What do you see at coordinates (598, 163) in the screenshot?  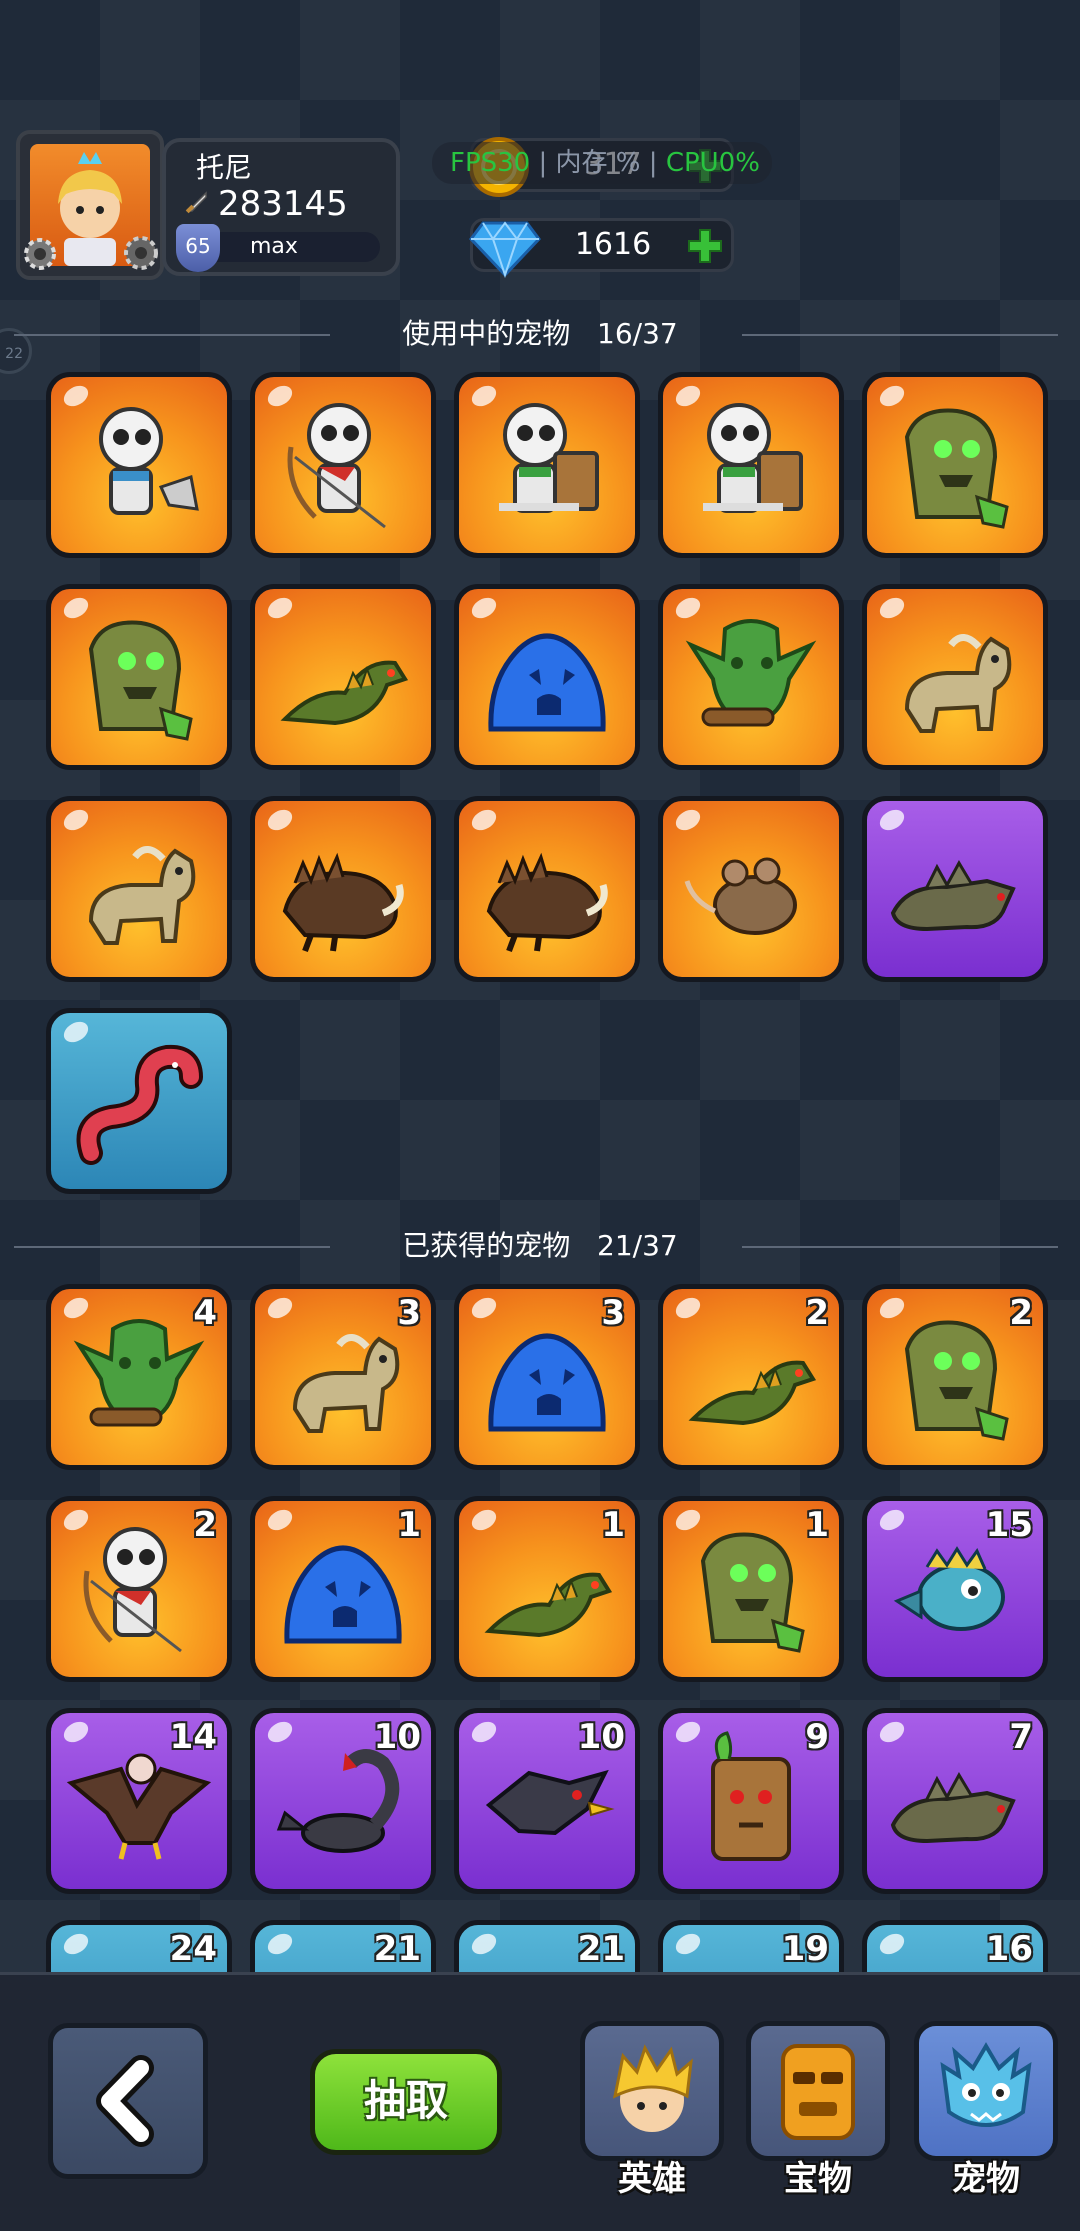 I see `memory-text: 内存 %` at bounding box center [598, 163].